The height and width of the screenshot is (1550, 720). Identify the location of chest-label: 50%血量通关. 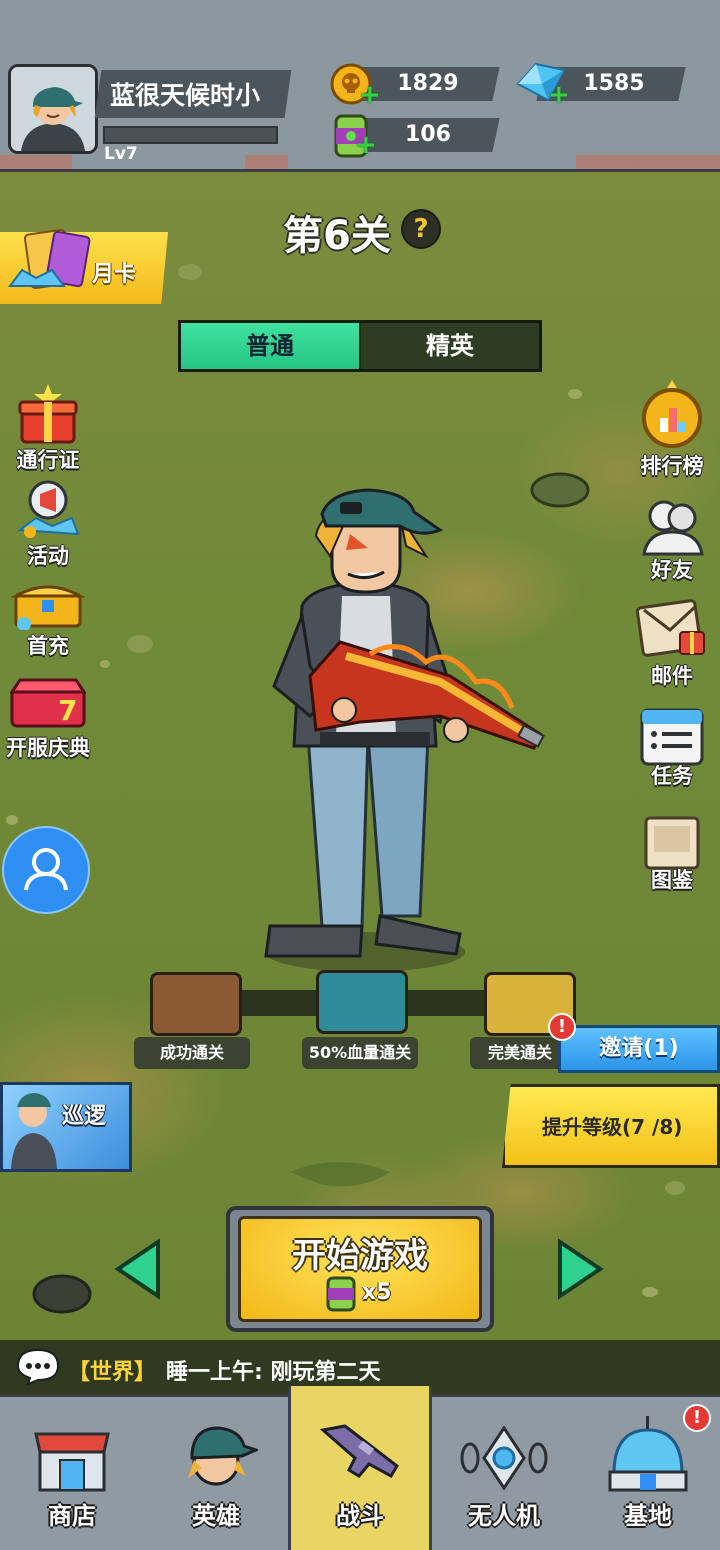
(360, 1053).